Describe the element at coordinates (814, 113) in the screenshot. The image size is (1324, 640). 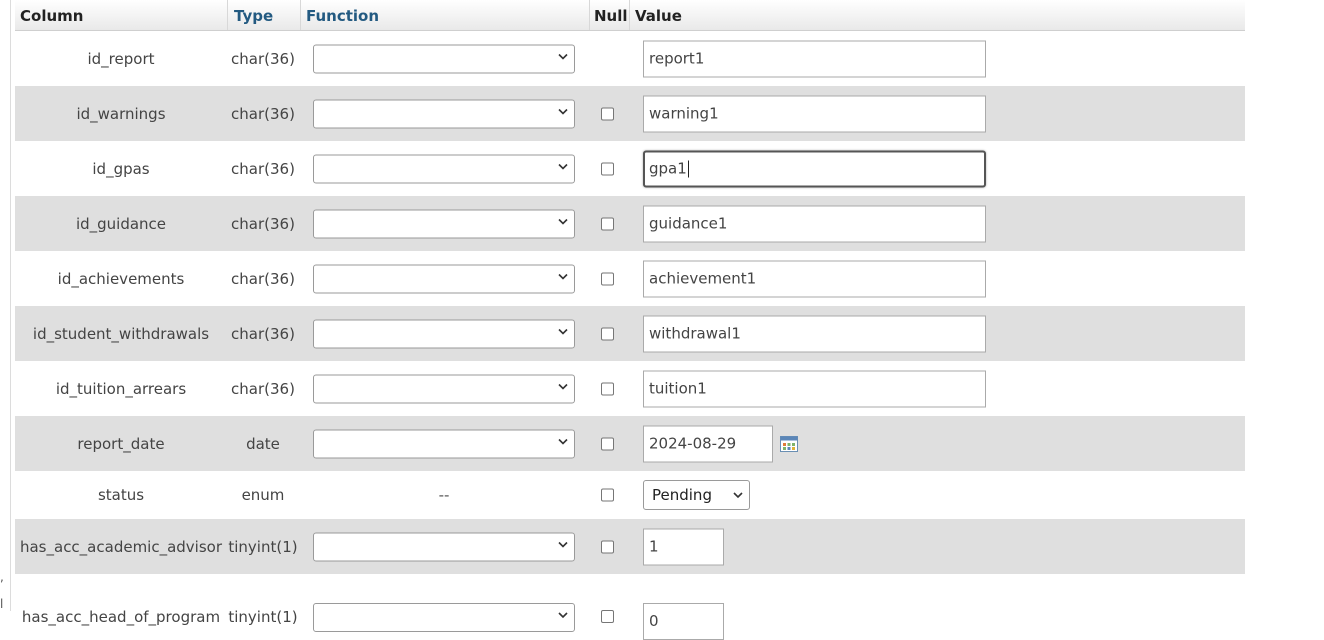
I see `value-input: warning1` at that location.